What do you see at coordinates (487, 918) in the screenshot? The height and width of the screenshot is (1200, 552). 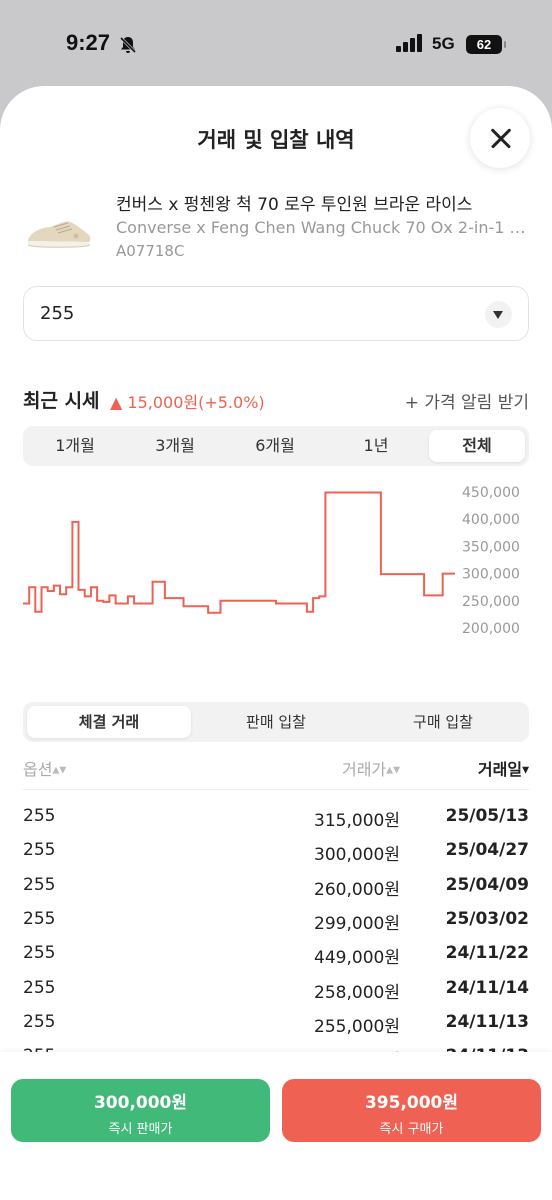 I see `cell-date: 25/03/02` at bounding box center [487, 918].